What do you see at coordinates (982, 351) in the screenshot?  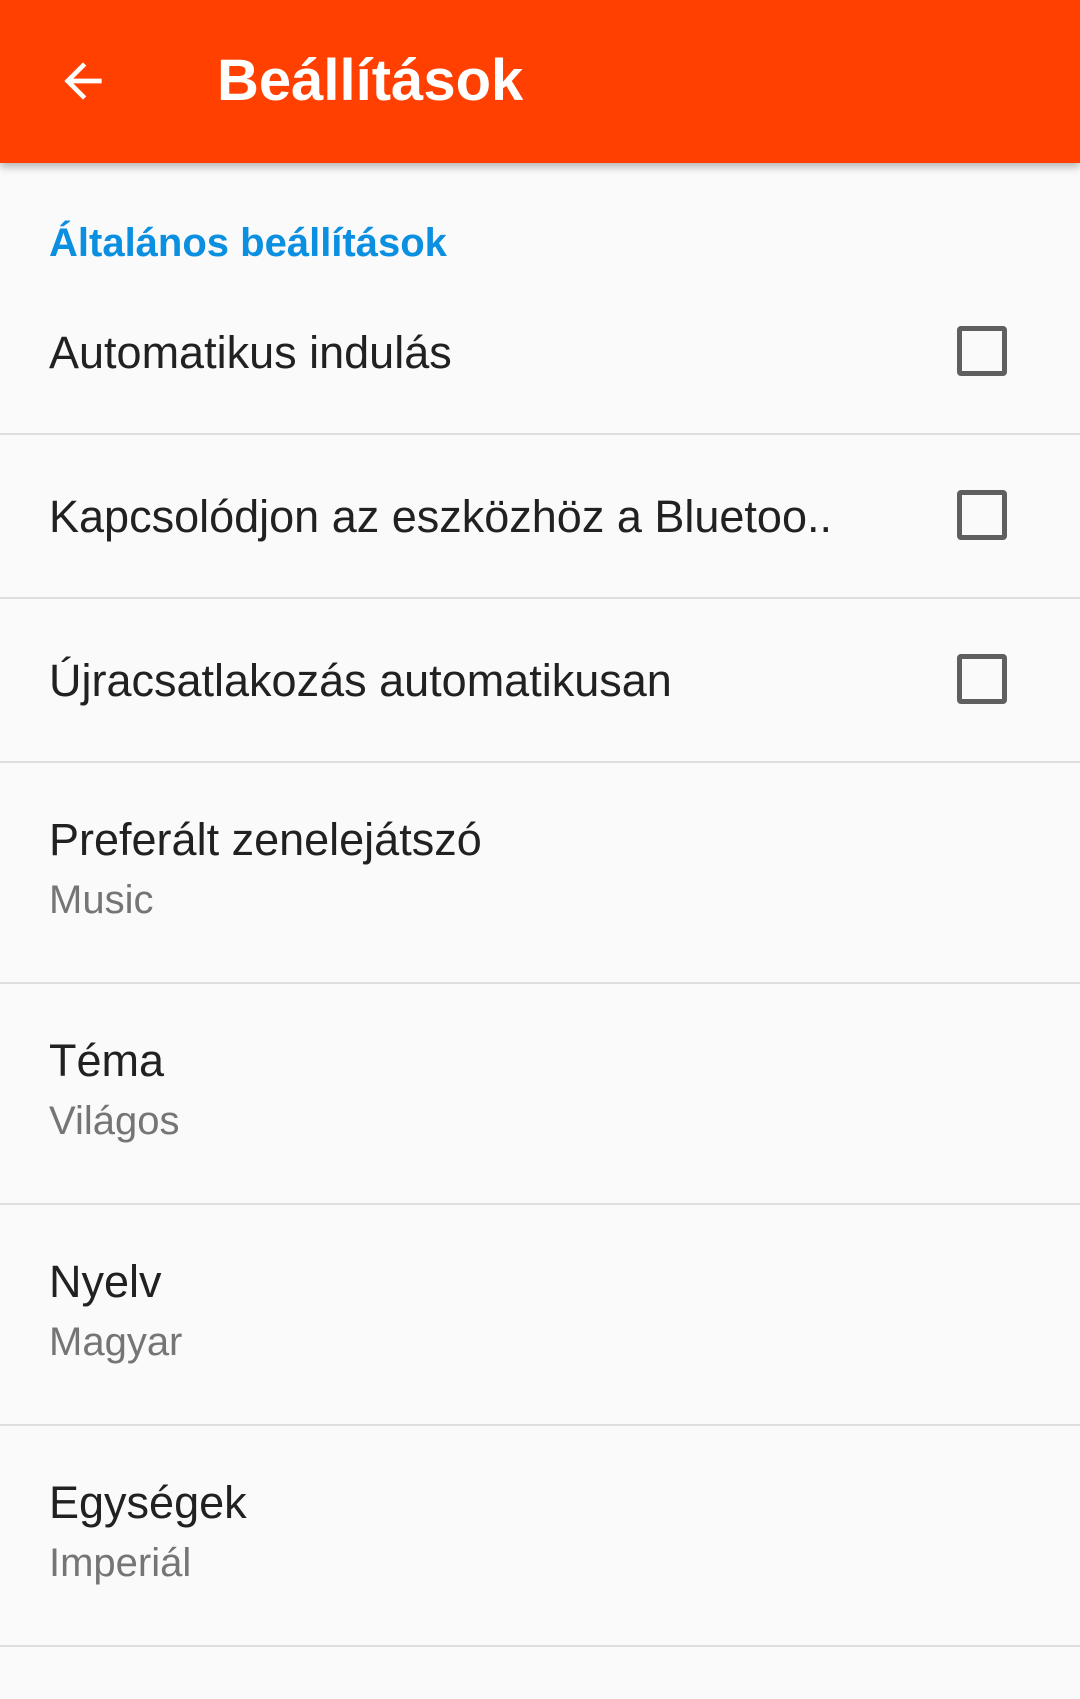 I see `auto-start-checkbox` at bounding box center [982, 351].